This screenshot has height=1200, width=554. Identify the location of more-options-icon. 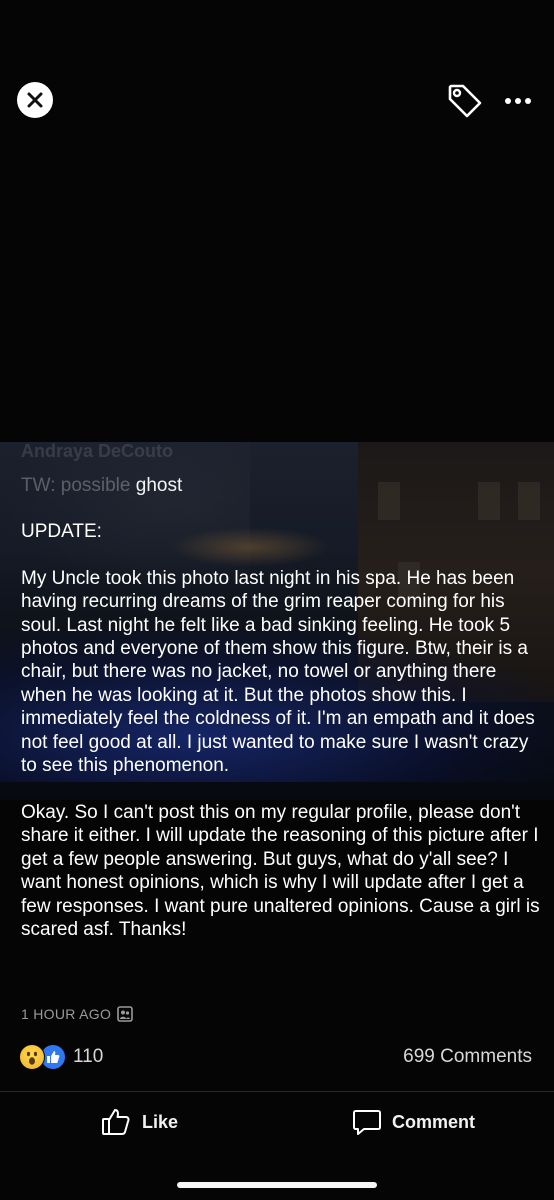
(518, 101).